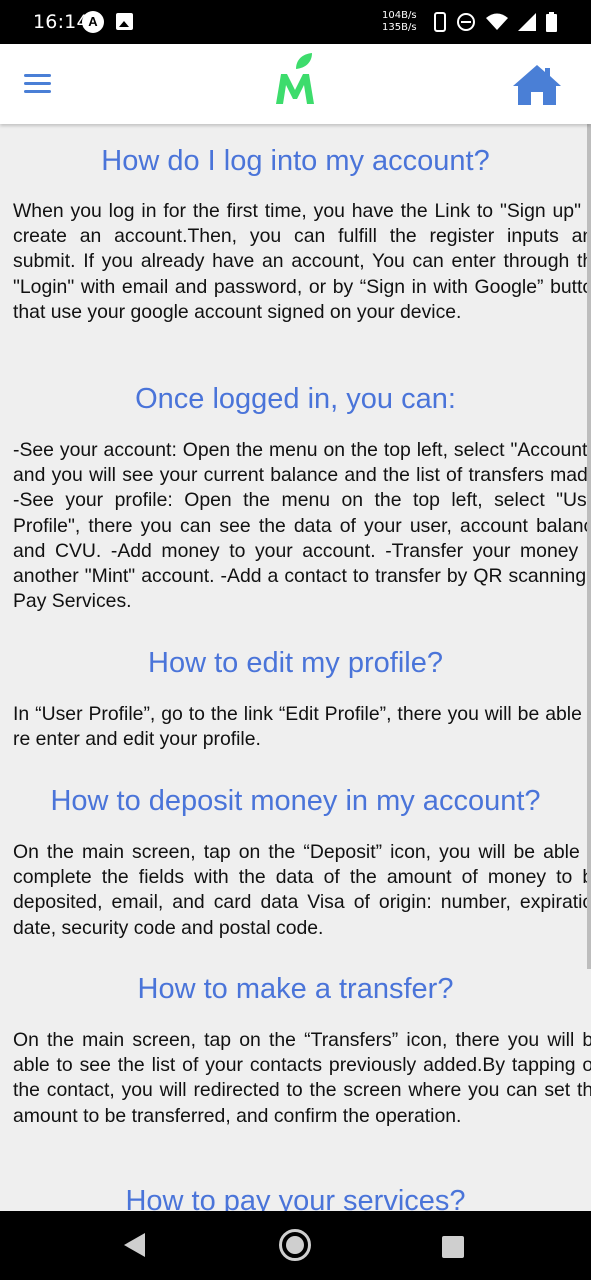 The image size is (591, 1280). I want to click on wifi-icon, so click(497, 21).